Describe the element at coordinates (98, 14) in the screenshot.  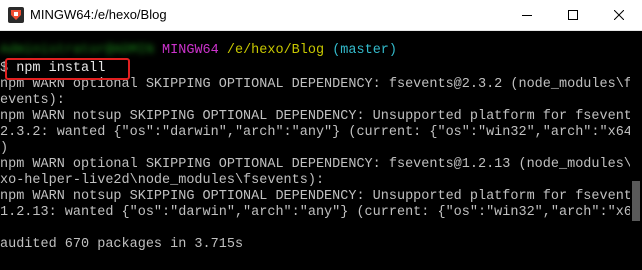
I see `window-title: MINGW64:/e/hexo/Blog` at that location.